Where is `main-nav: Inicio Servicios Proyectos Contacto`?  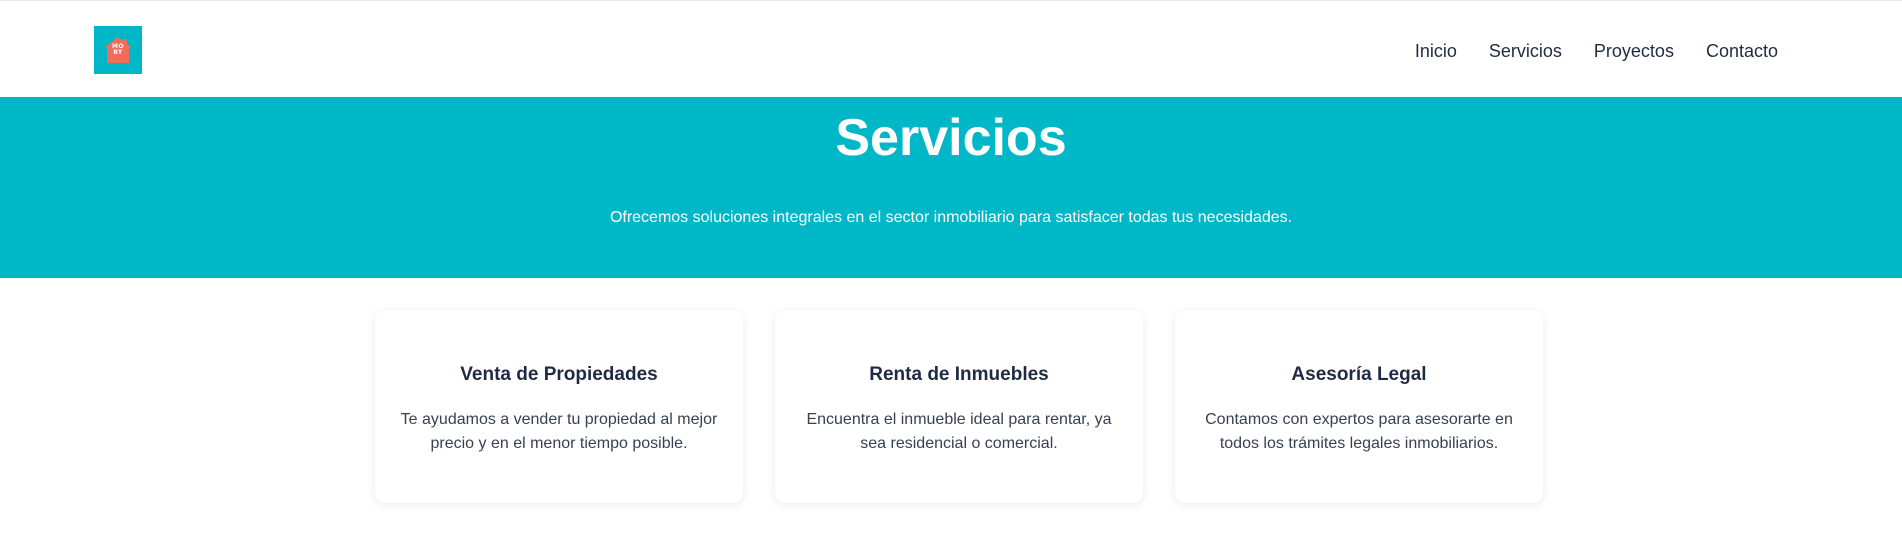 main-nav: Inicio Servicios Proyectos Contacto is located at coordinates (1596, 51).